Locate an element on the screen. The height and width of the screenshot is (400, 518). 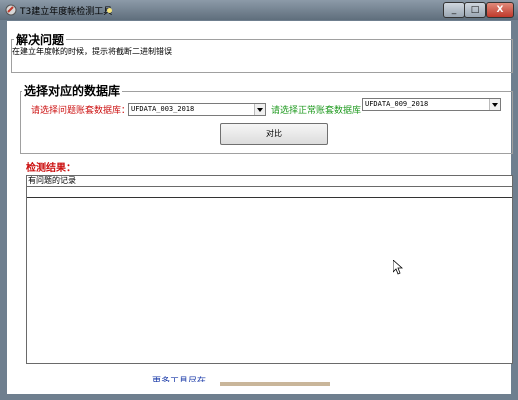
more-tools-link: 更多工具尽在 is located at coordinates (179, 378).